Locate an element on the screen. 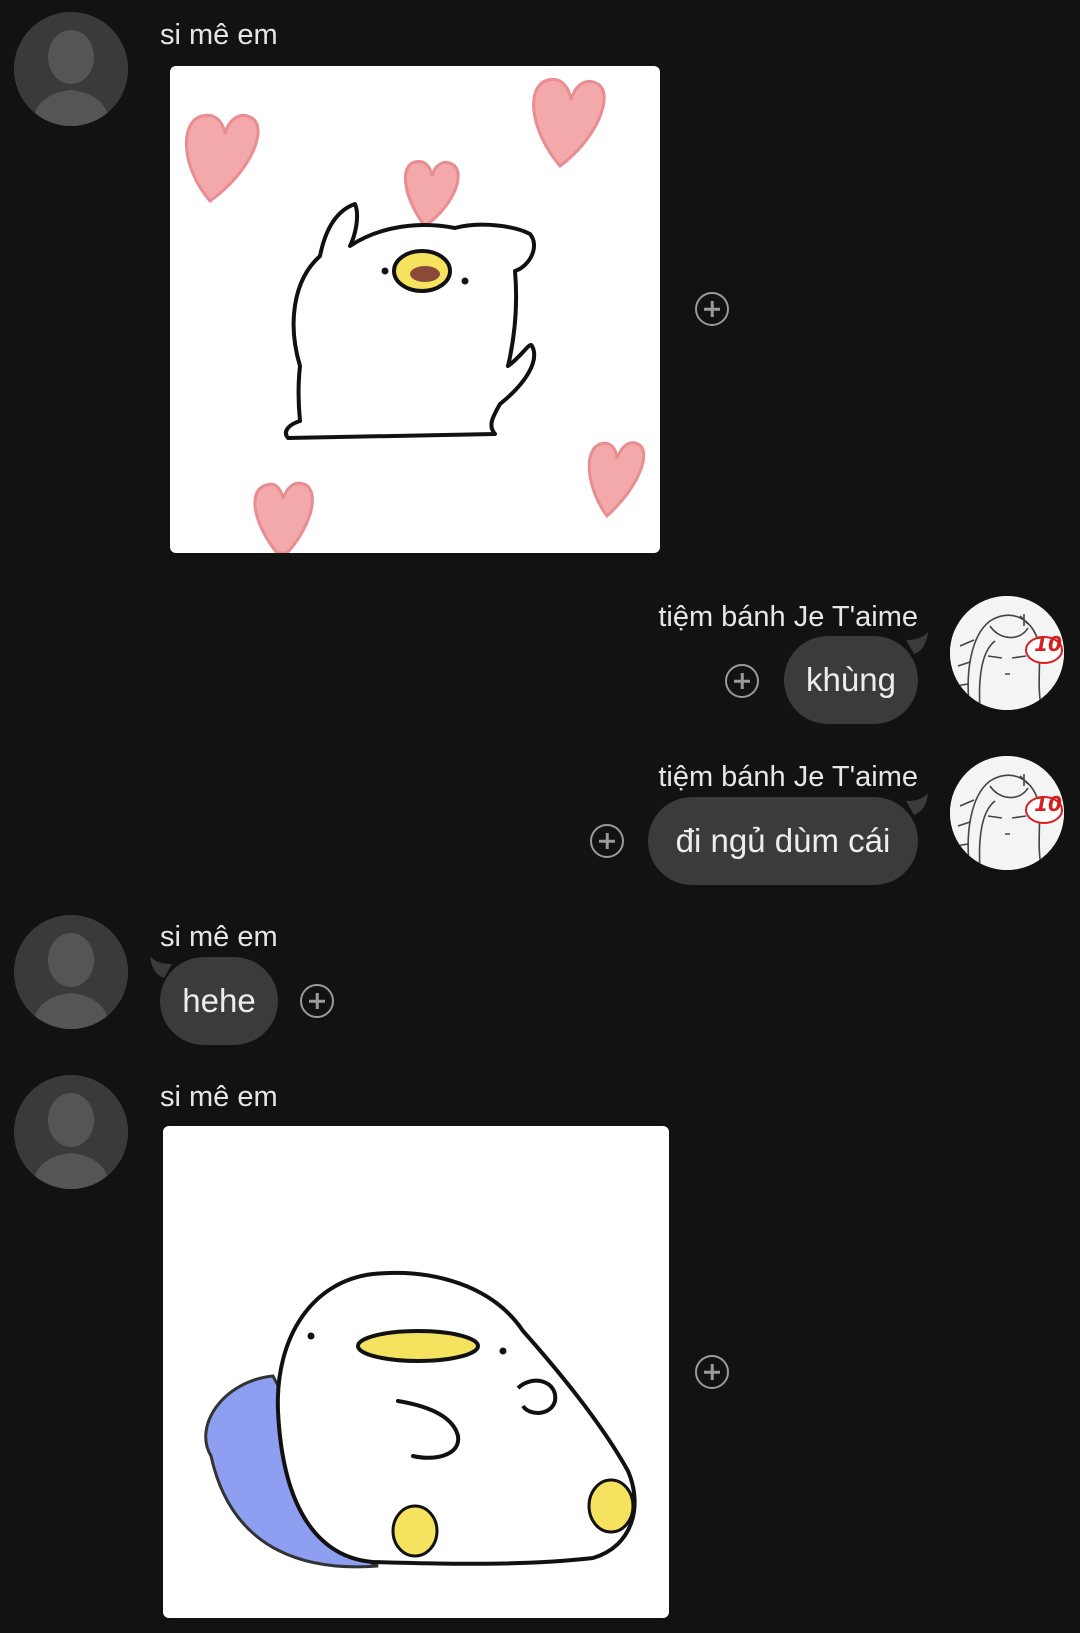 Image resolution: width=1080 pixels, height=1633 pixels. duck-cheering-hearts-sticker is located at coordinates (415, 315).